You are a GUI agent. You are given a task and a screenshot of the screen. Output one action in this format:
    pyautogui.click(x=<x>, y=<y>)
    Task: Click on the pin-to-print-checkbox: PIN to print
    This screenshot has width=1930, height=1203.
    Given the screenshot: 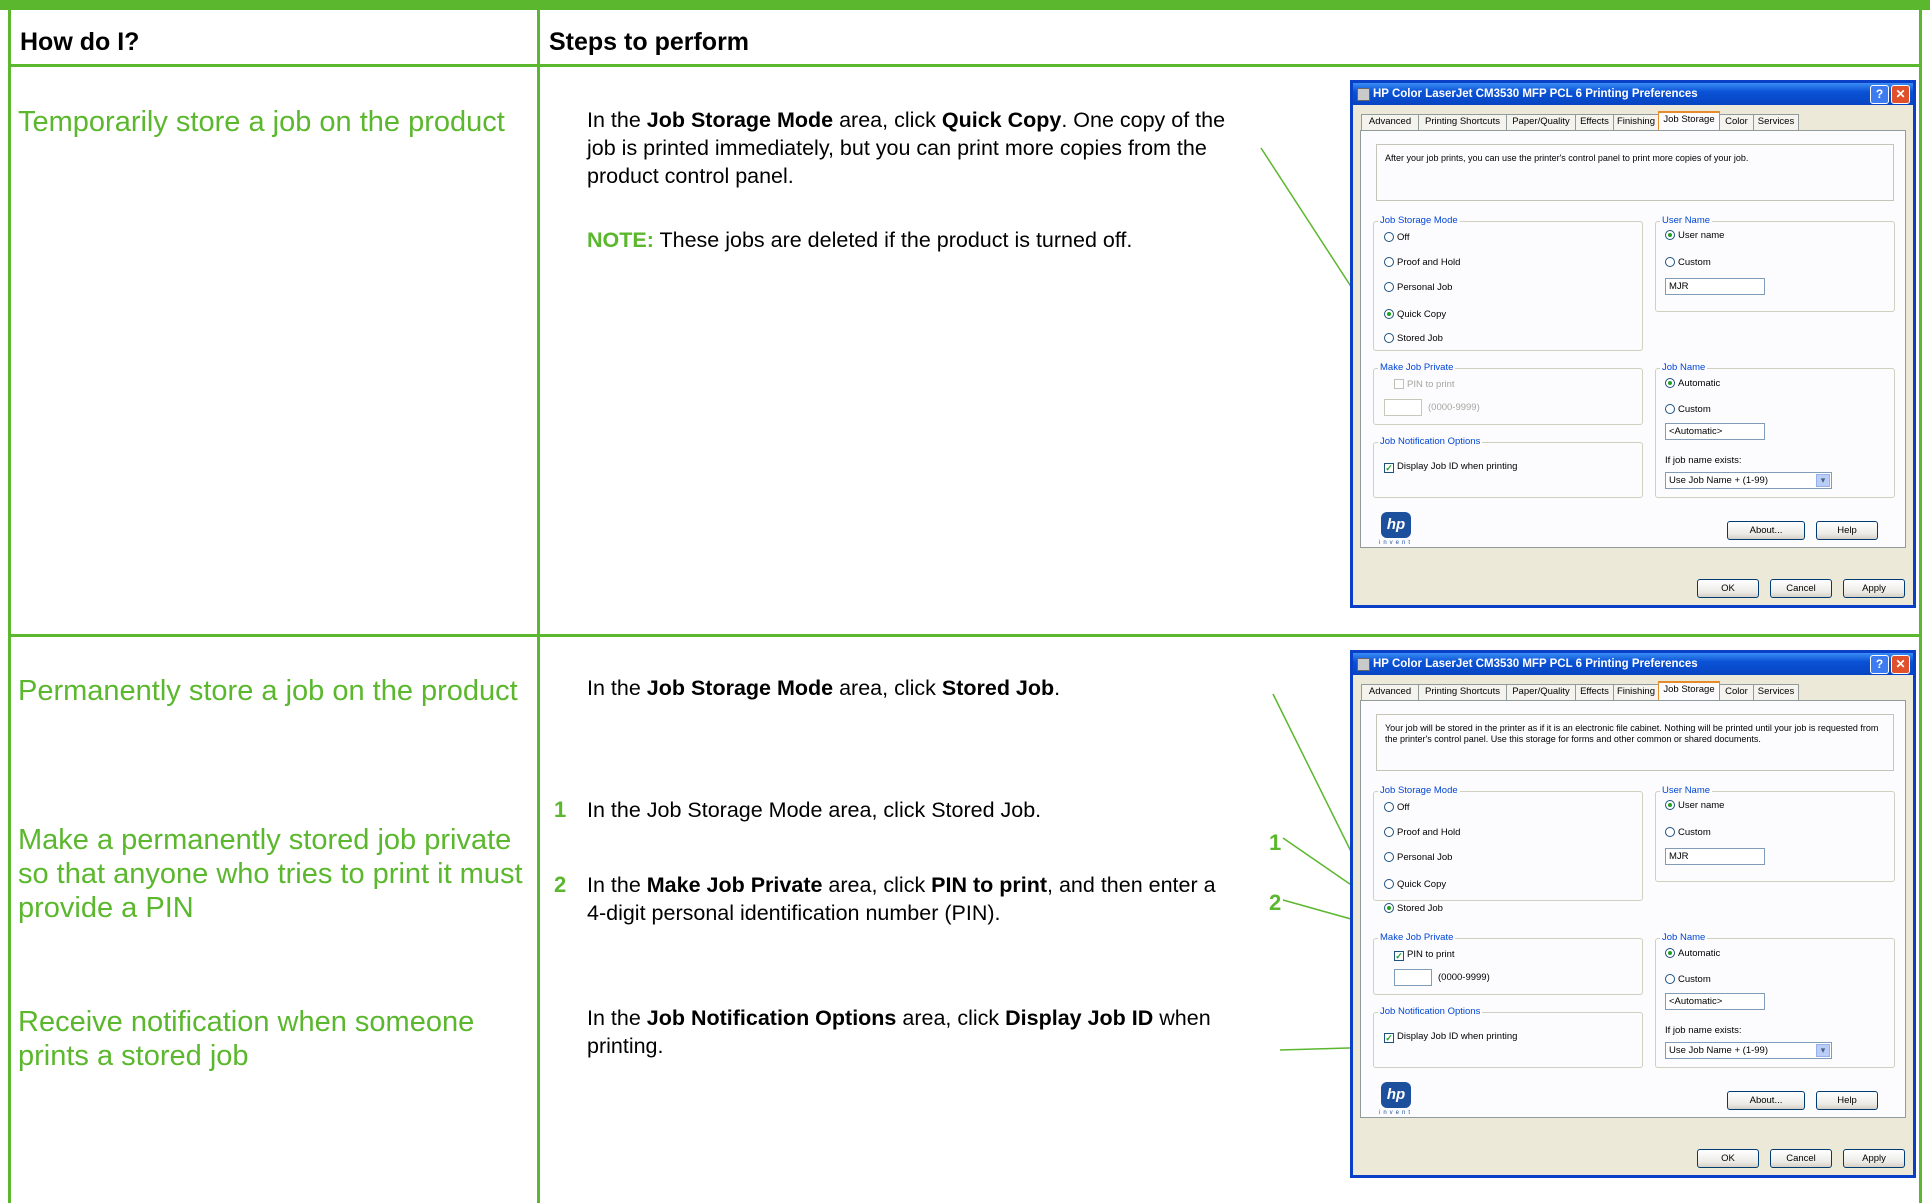 What is the action you would take?
    pyautogui.click(x=1424, y=385)
    